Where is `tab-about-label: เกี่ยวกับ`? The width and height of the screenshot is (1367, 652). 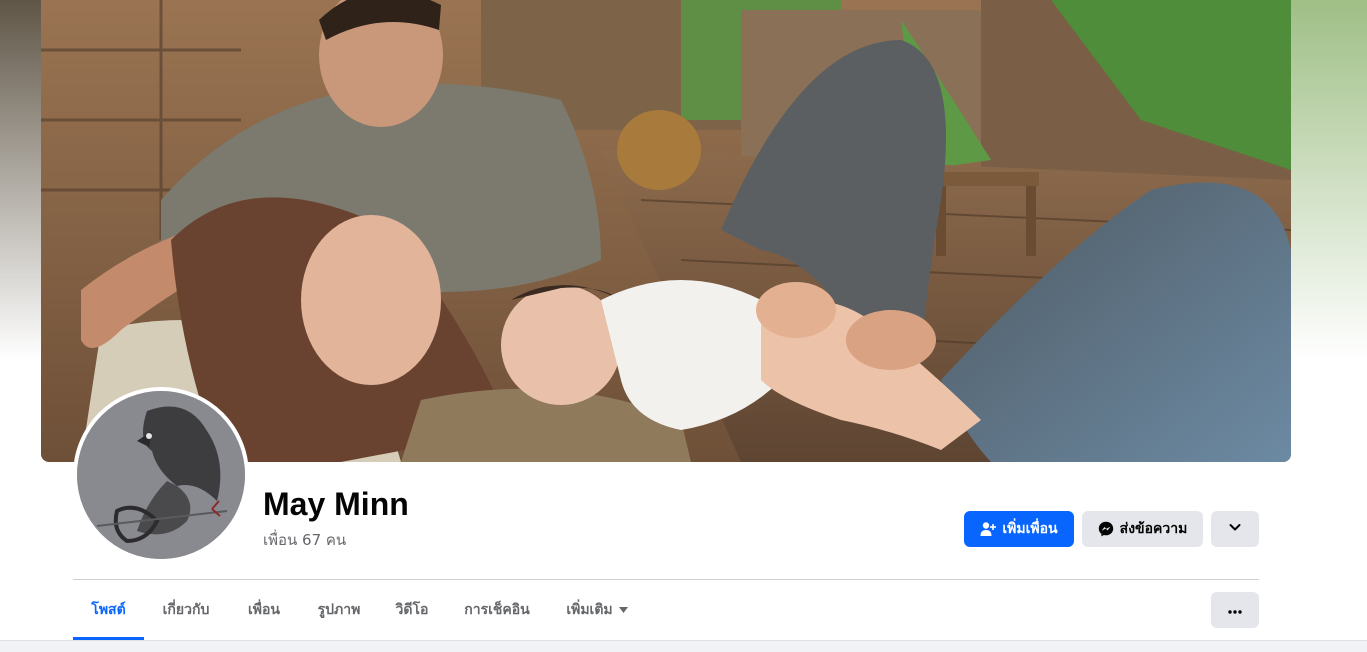 tab-about-label: เกี่ยวกับ is located at coordinates (186, 610).